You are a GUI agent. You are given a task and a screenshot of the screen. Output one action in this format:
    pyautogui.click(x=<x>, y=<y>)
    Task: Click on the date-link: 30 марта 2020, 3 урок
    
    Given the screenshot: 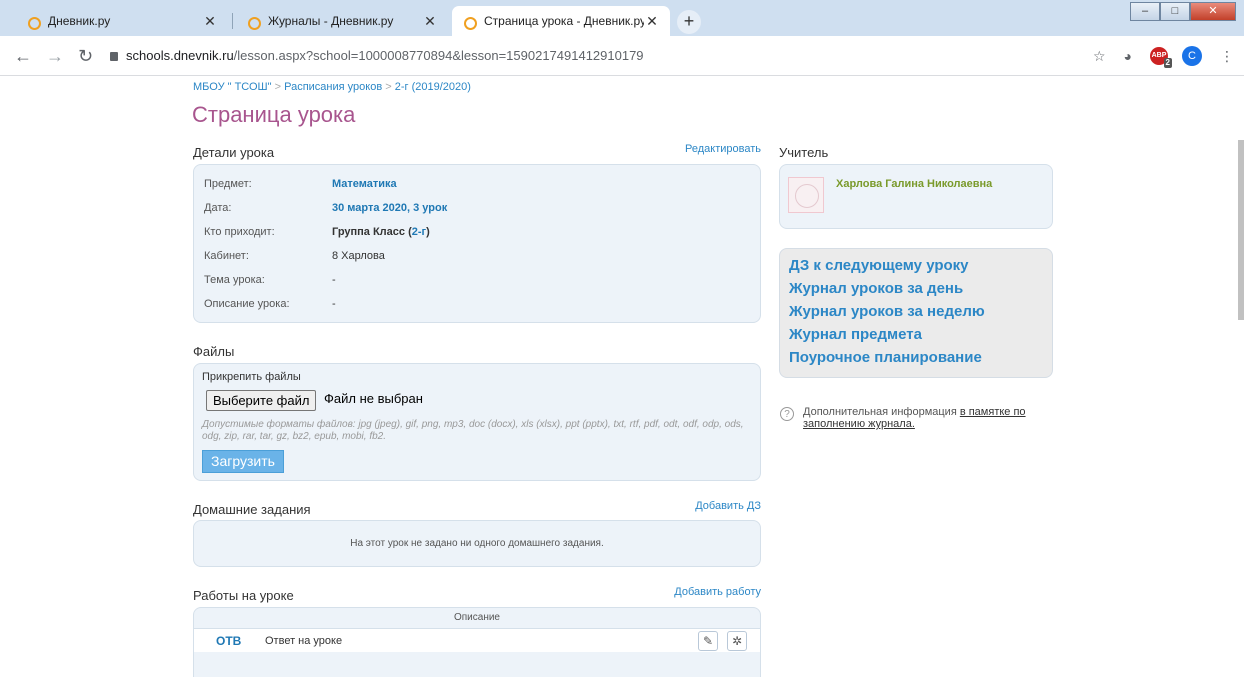 What is the action you would take?
    pyautogui.click(x=389, y=208)
    